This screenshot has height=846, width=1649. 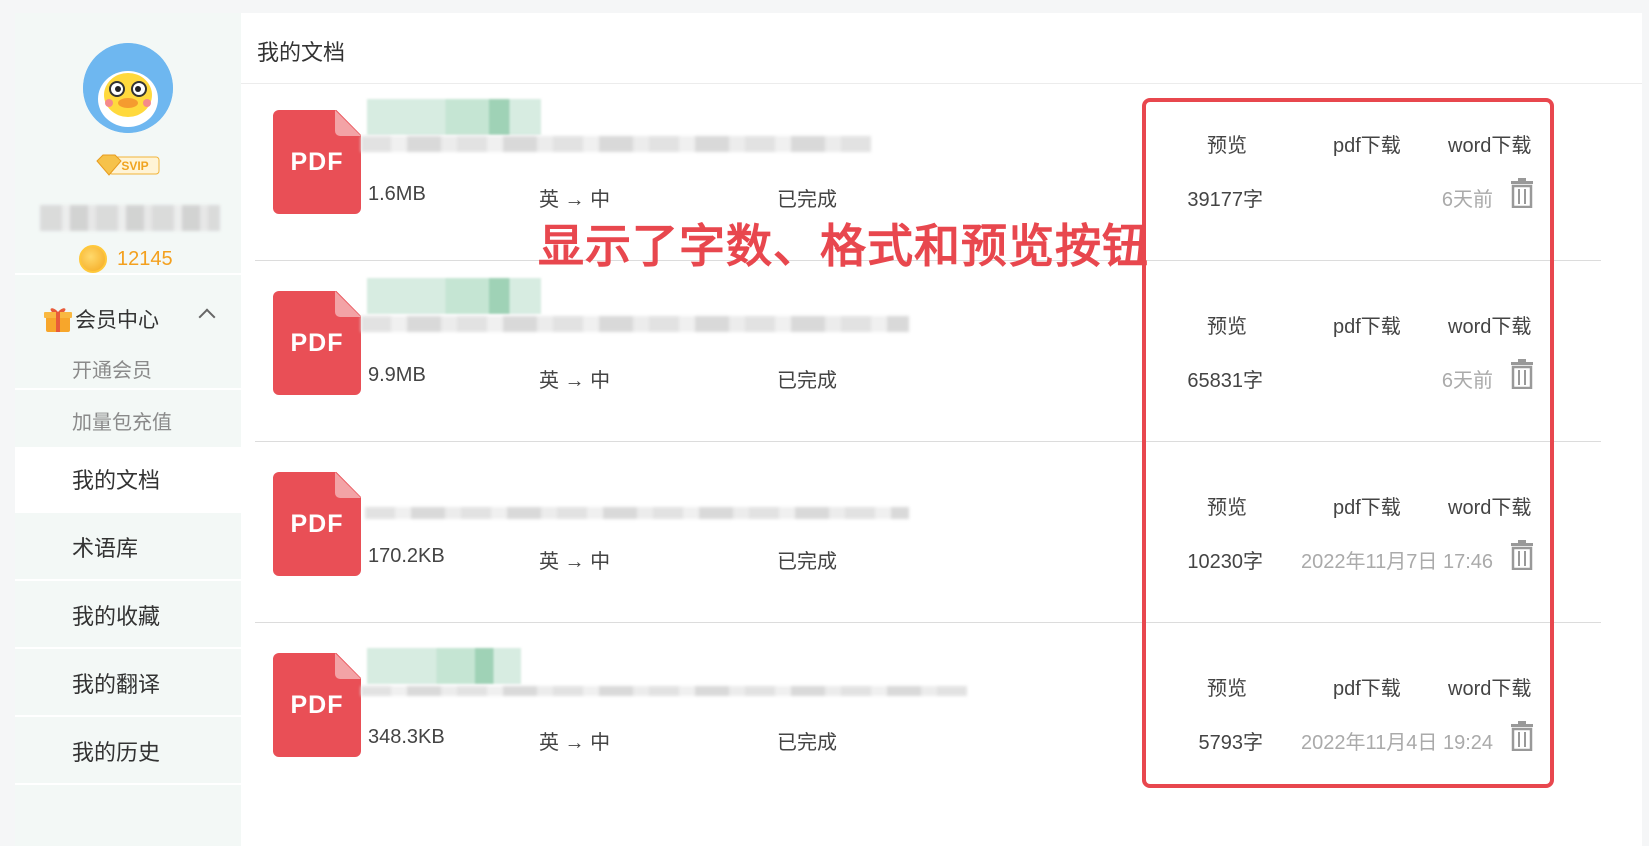 I want to click on avatar, so click(x=128, y=88).